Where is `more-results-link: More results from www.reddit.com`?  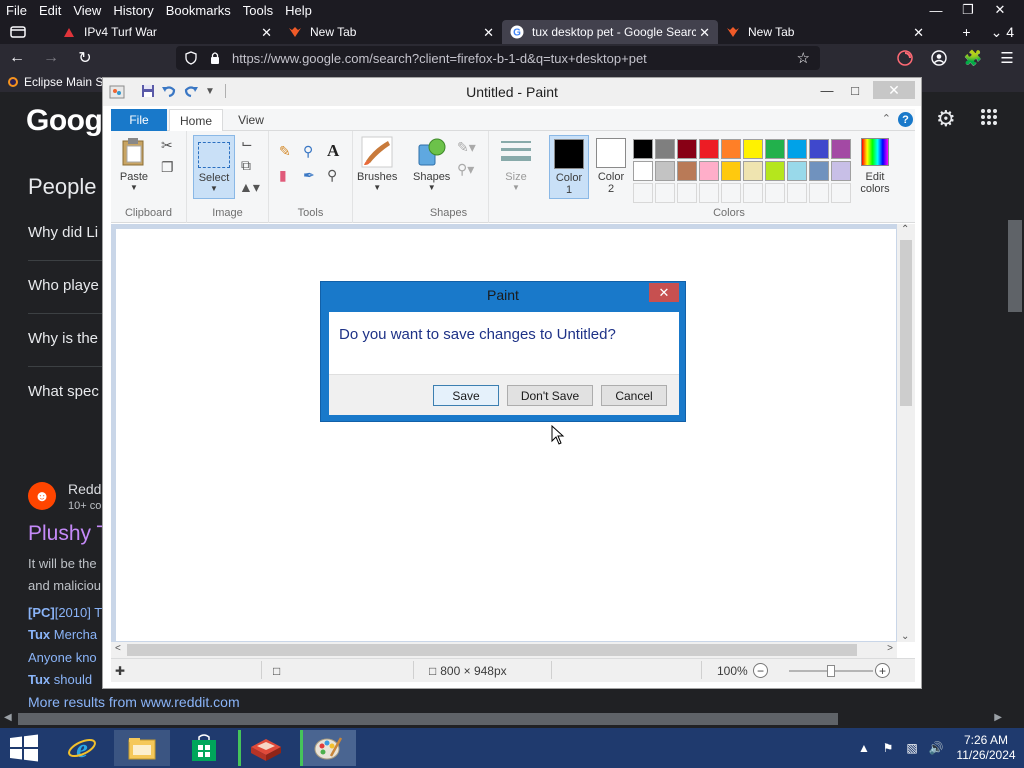
more-results-link: More results from www.reddit.com is located at coordinates (134, 702).